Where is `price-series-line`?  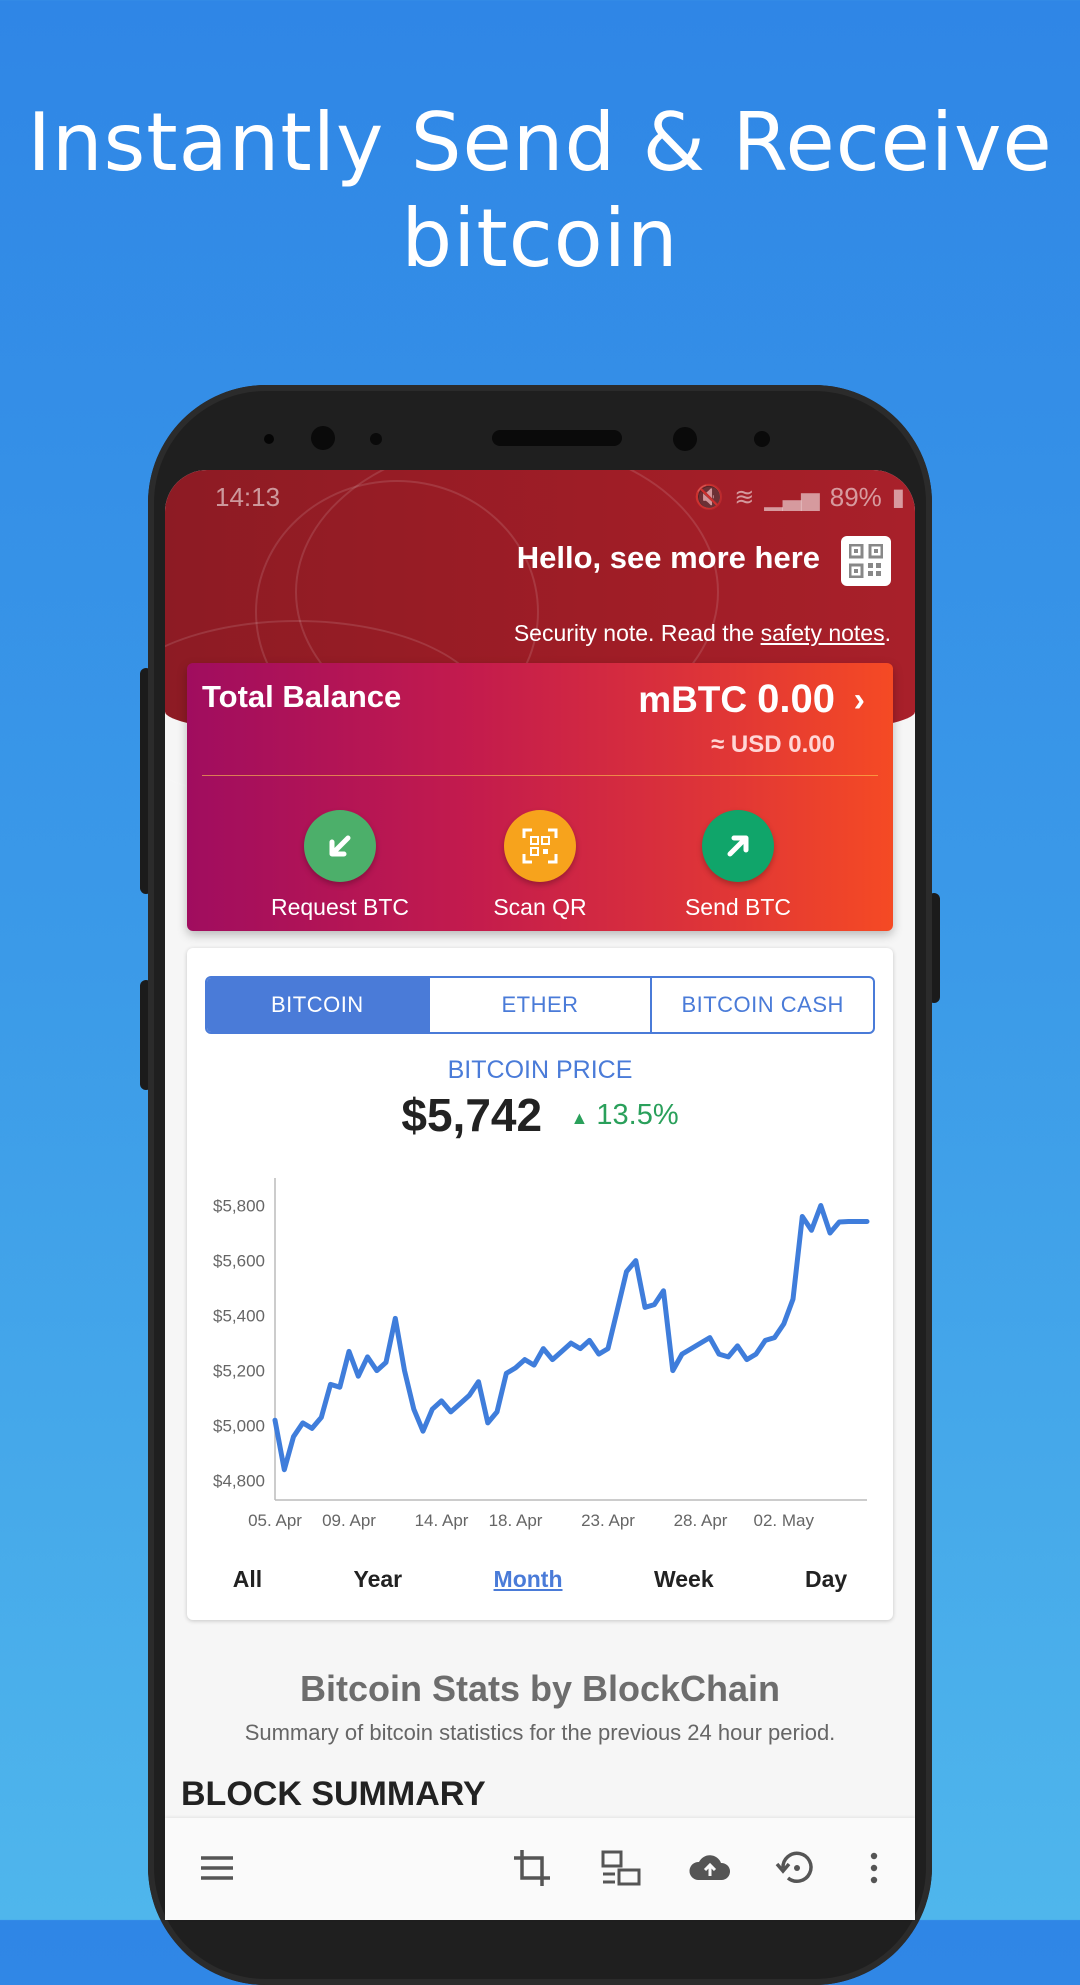
price-series-line is located at coordinates (571, 1338).